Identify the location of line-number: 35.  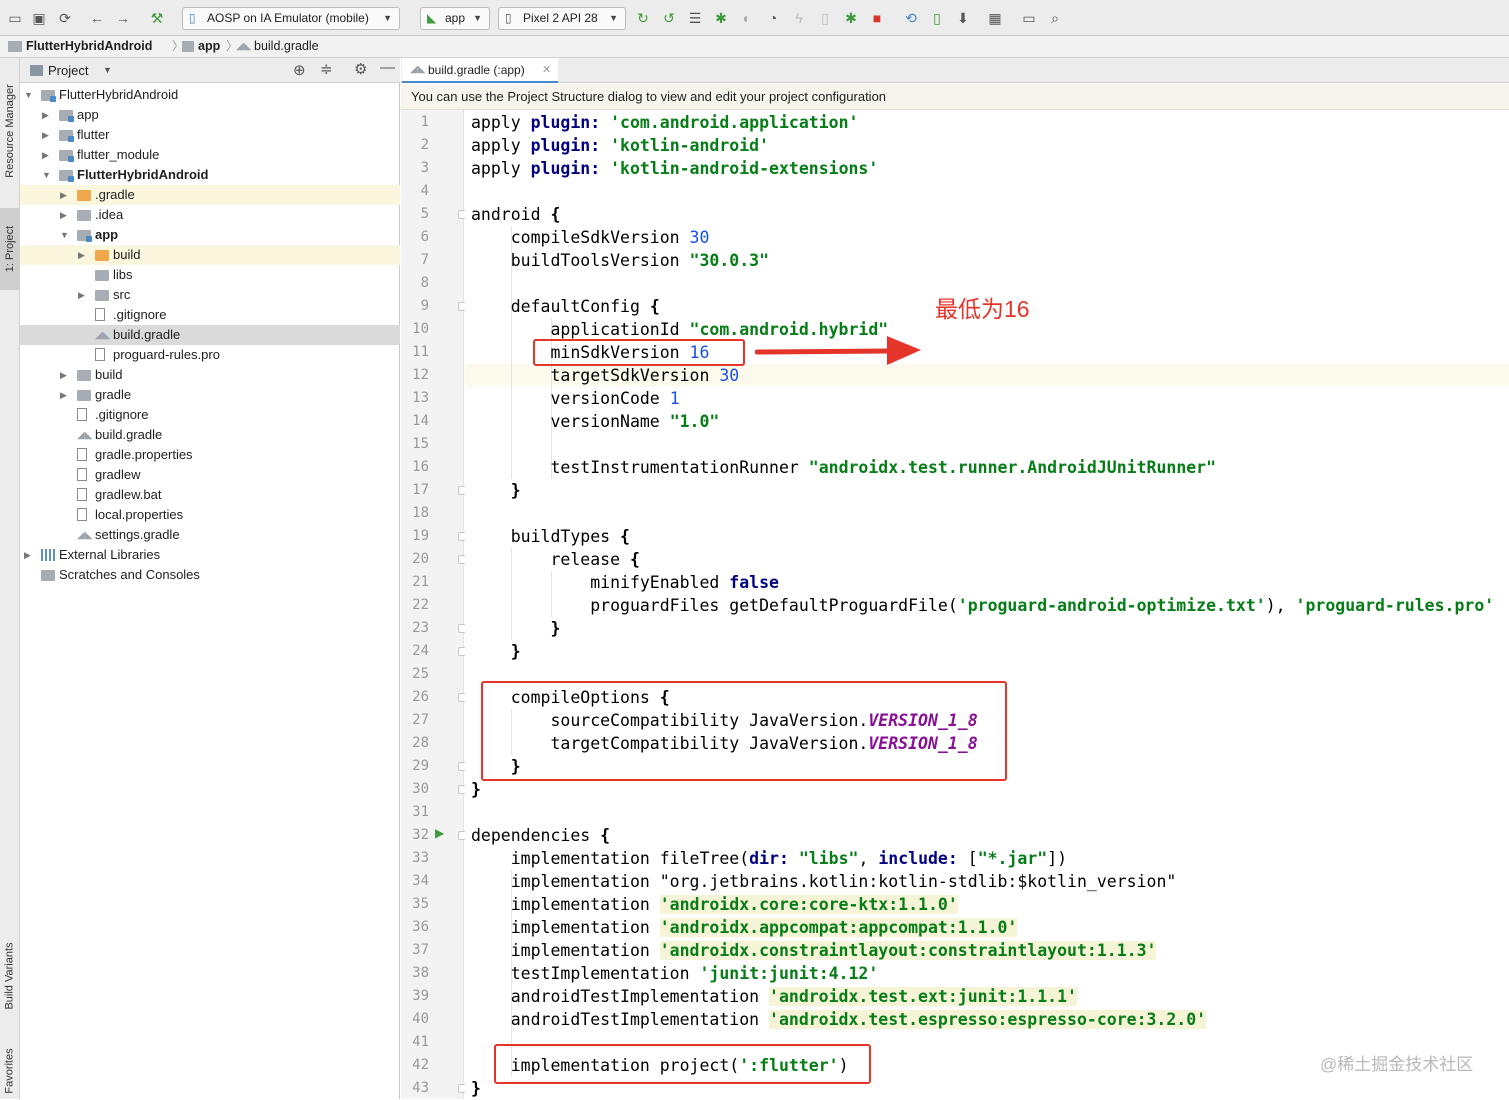
(420, 904).